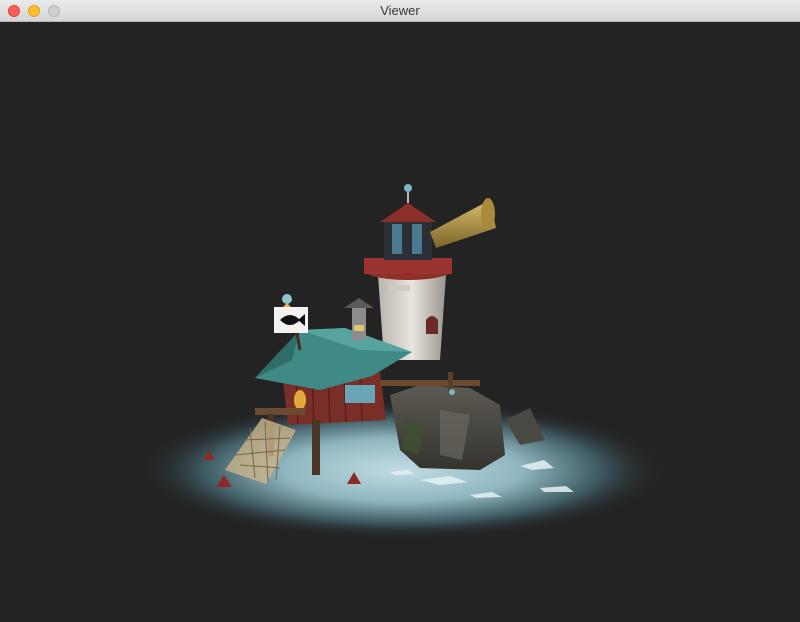 The width and height of the screenshot is (800, 622). I want to click on lighthouse, so click(408, 272).